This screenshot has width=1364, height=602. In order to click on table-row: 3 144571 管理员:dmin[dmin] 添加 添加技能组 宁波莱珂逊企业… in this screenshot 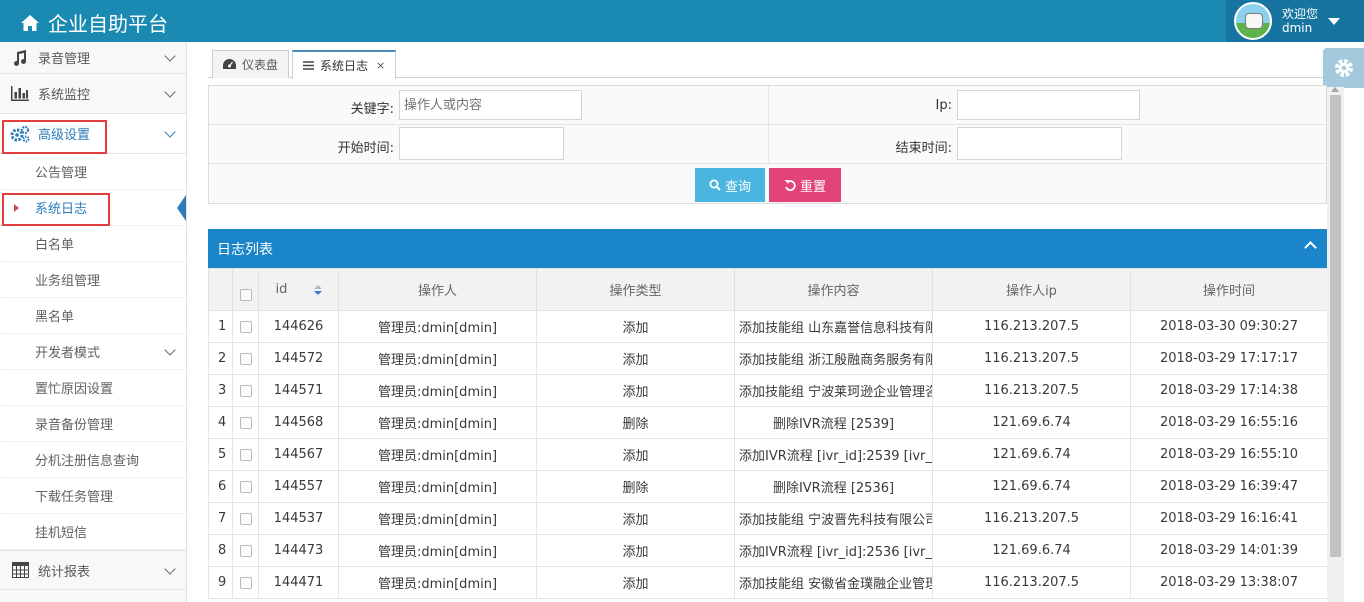, I will do `click(768, 390)`.